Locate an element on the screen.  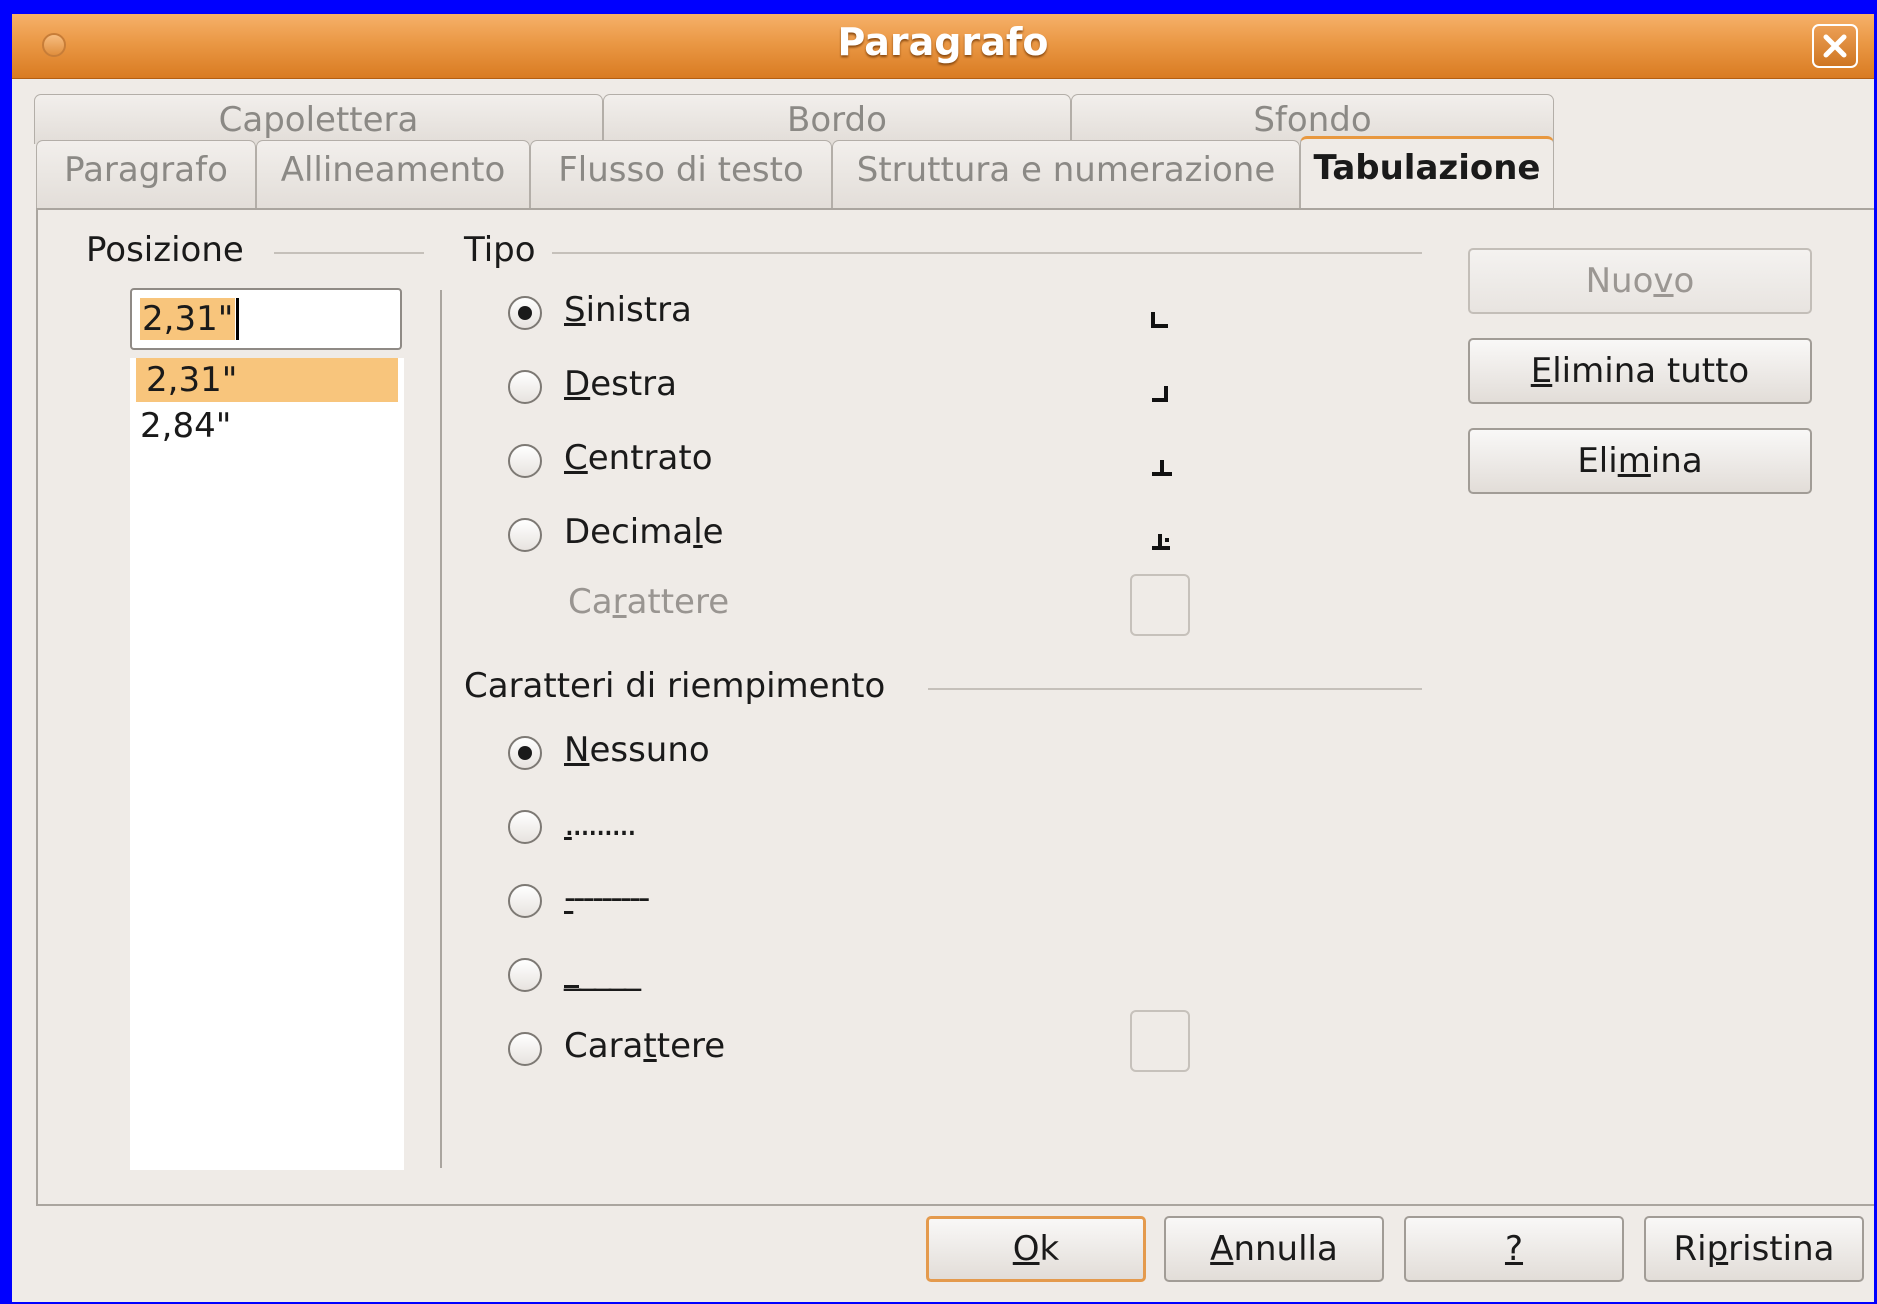
radio-fill-underscore is located at coordinates (525, 975).